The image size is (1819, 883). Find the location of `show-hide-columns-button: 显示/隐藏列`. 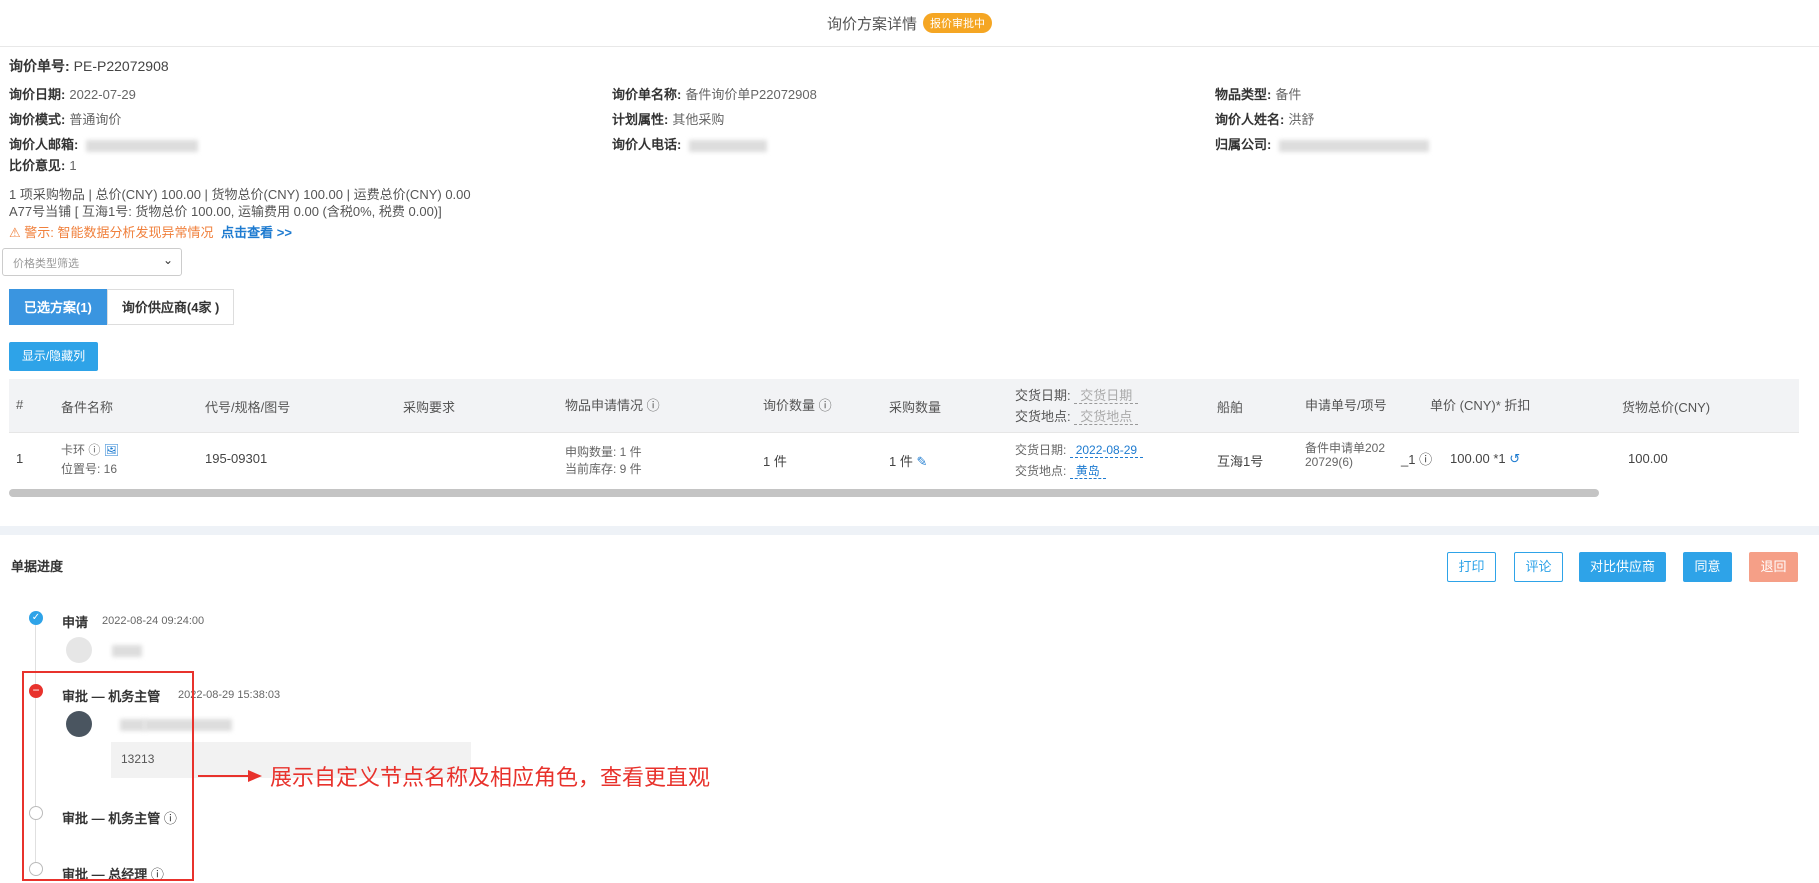

show-hide-columns-button: 显示/隐藏列 is located at coordinates (53, 356).